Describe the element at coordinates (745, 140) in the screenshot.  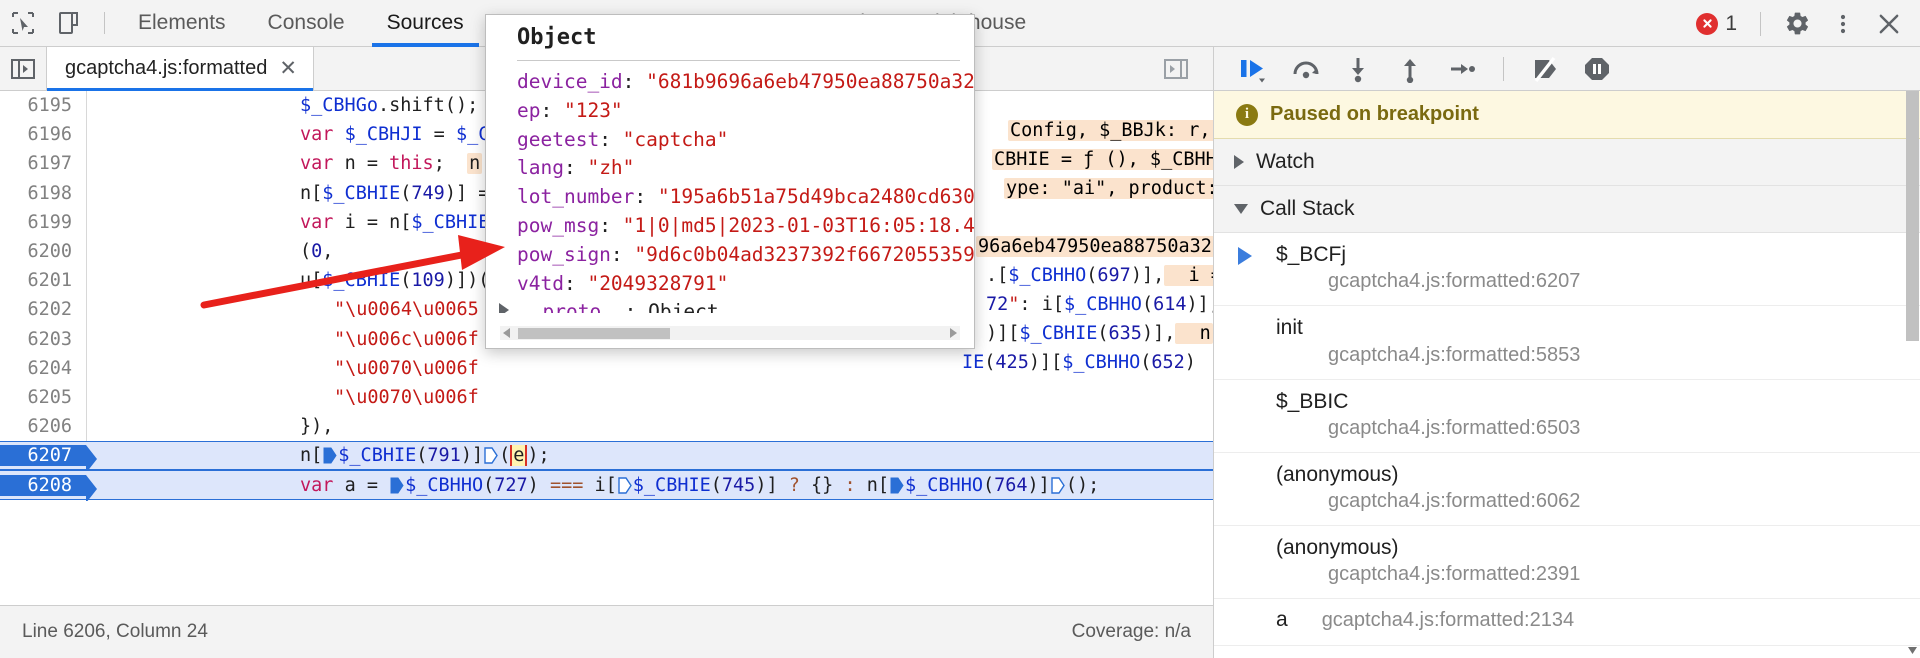
I see `popover-property-row: geetest: "captcha"` at that location.